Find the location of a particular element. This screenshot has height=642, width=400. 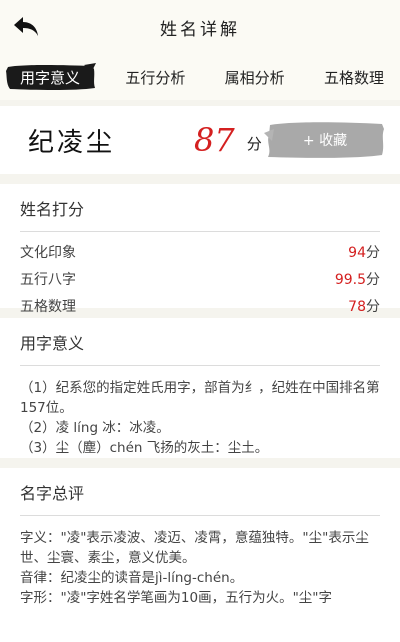

tab-five-elements: 五行分析 is located at coordinates (155, 77).